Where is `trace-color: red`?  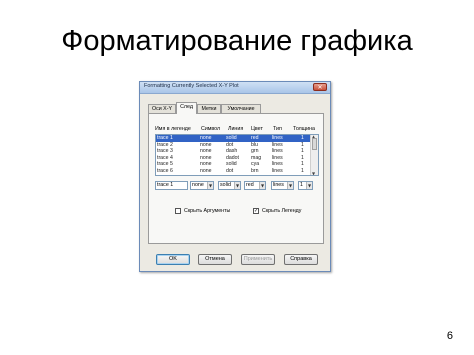
trace-color: red is located at coordinates (255, 138).